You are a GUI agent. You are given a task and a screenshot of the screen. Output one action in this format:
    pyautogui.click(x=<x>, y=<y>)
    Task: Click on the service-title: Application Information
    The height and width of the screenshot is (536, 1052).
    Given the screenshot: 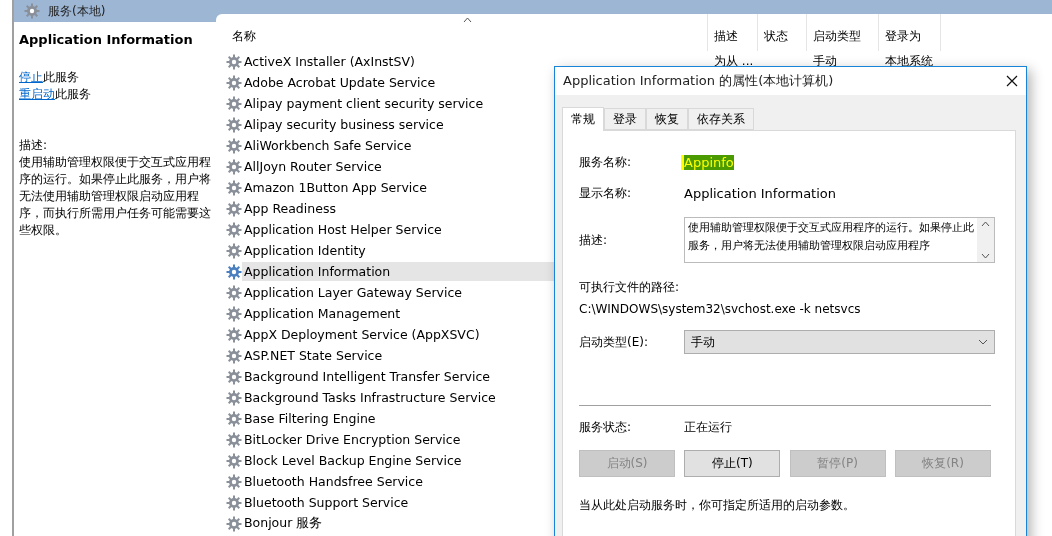 What is the action you would take?
    pyautogui.click(x=106, y=39)
    